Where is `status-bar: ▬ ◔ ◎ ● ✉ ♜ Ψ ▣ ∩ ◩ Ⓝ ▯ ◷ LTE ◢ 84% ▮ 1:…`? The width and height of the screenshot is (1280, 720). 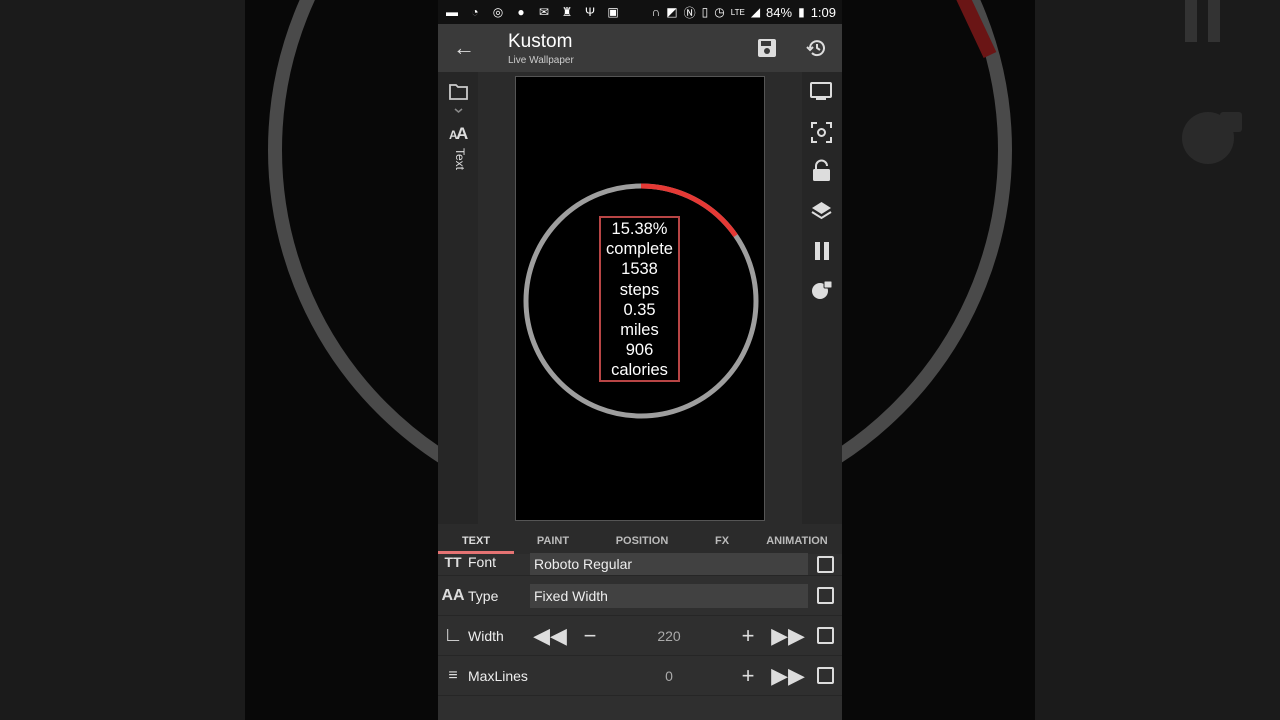 status-bar: ▬ ◔ ◎ ● ✉ ♜ Ψ ▣ ∩ ◩ Ⓝ ▯ ◷ LTE ◢ 84% ▮ 1:… is located at coordinates (640, 12).